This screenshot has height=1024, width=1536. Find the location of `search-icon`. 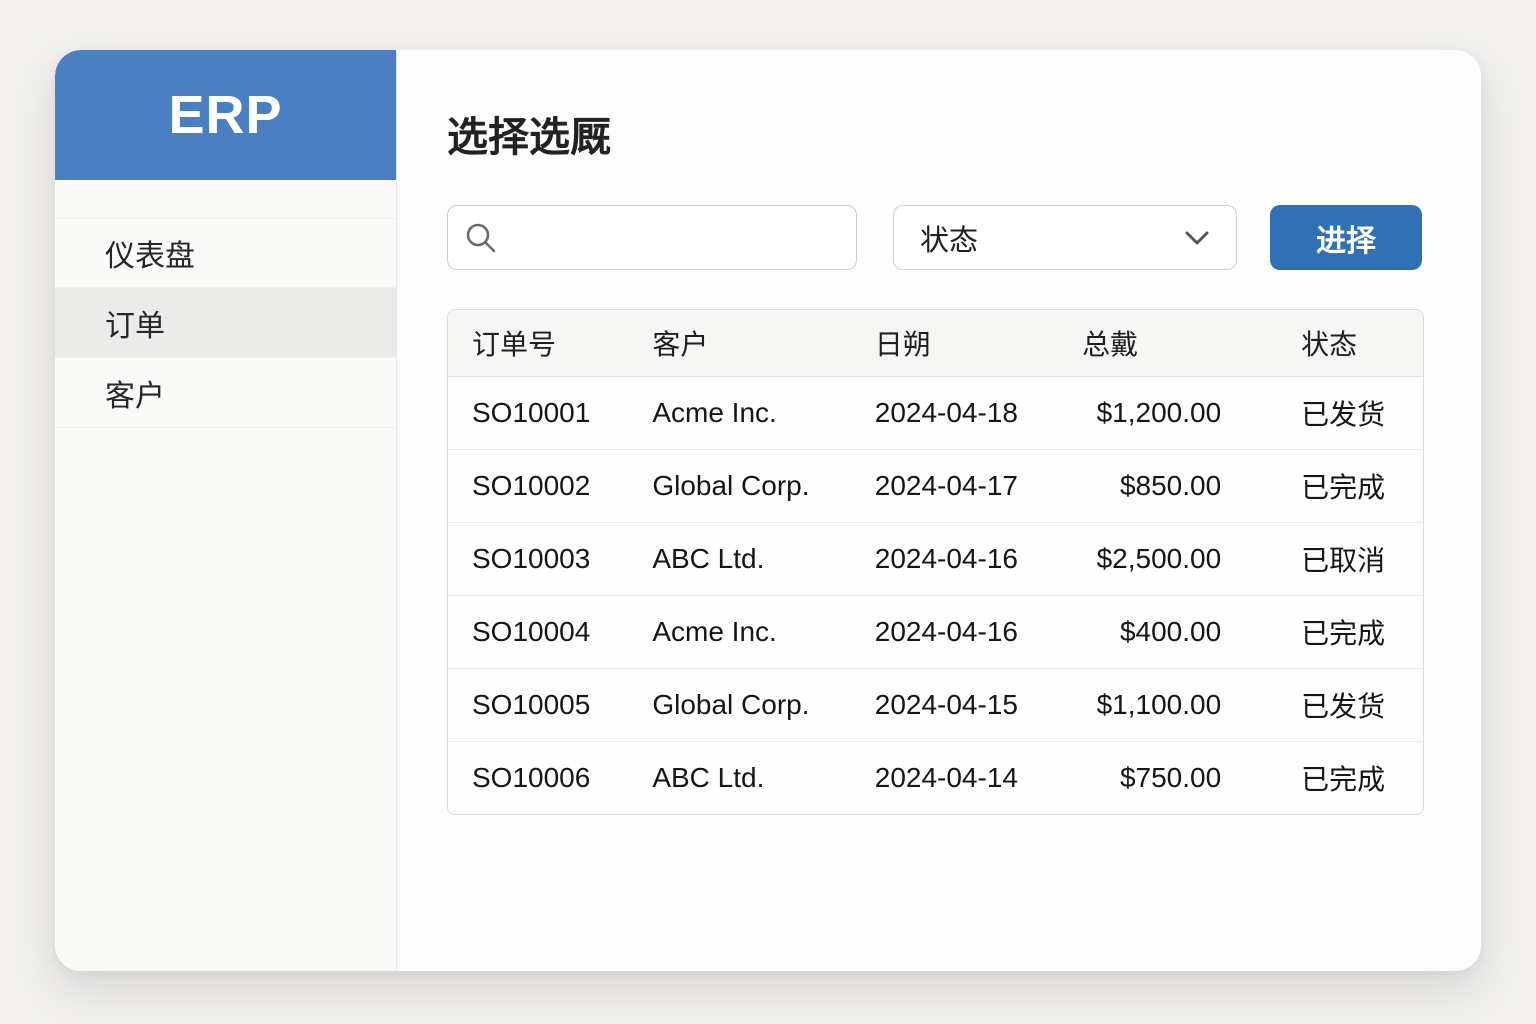

search-icon is located at coordinates (481, 237).